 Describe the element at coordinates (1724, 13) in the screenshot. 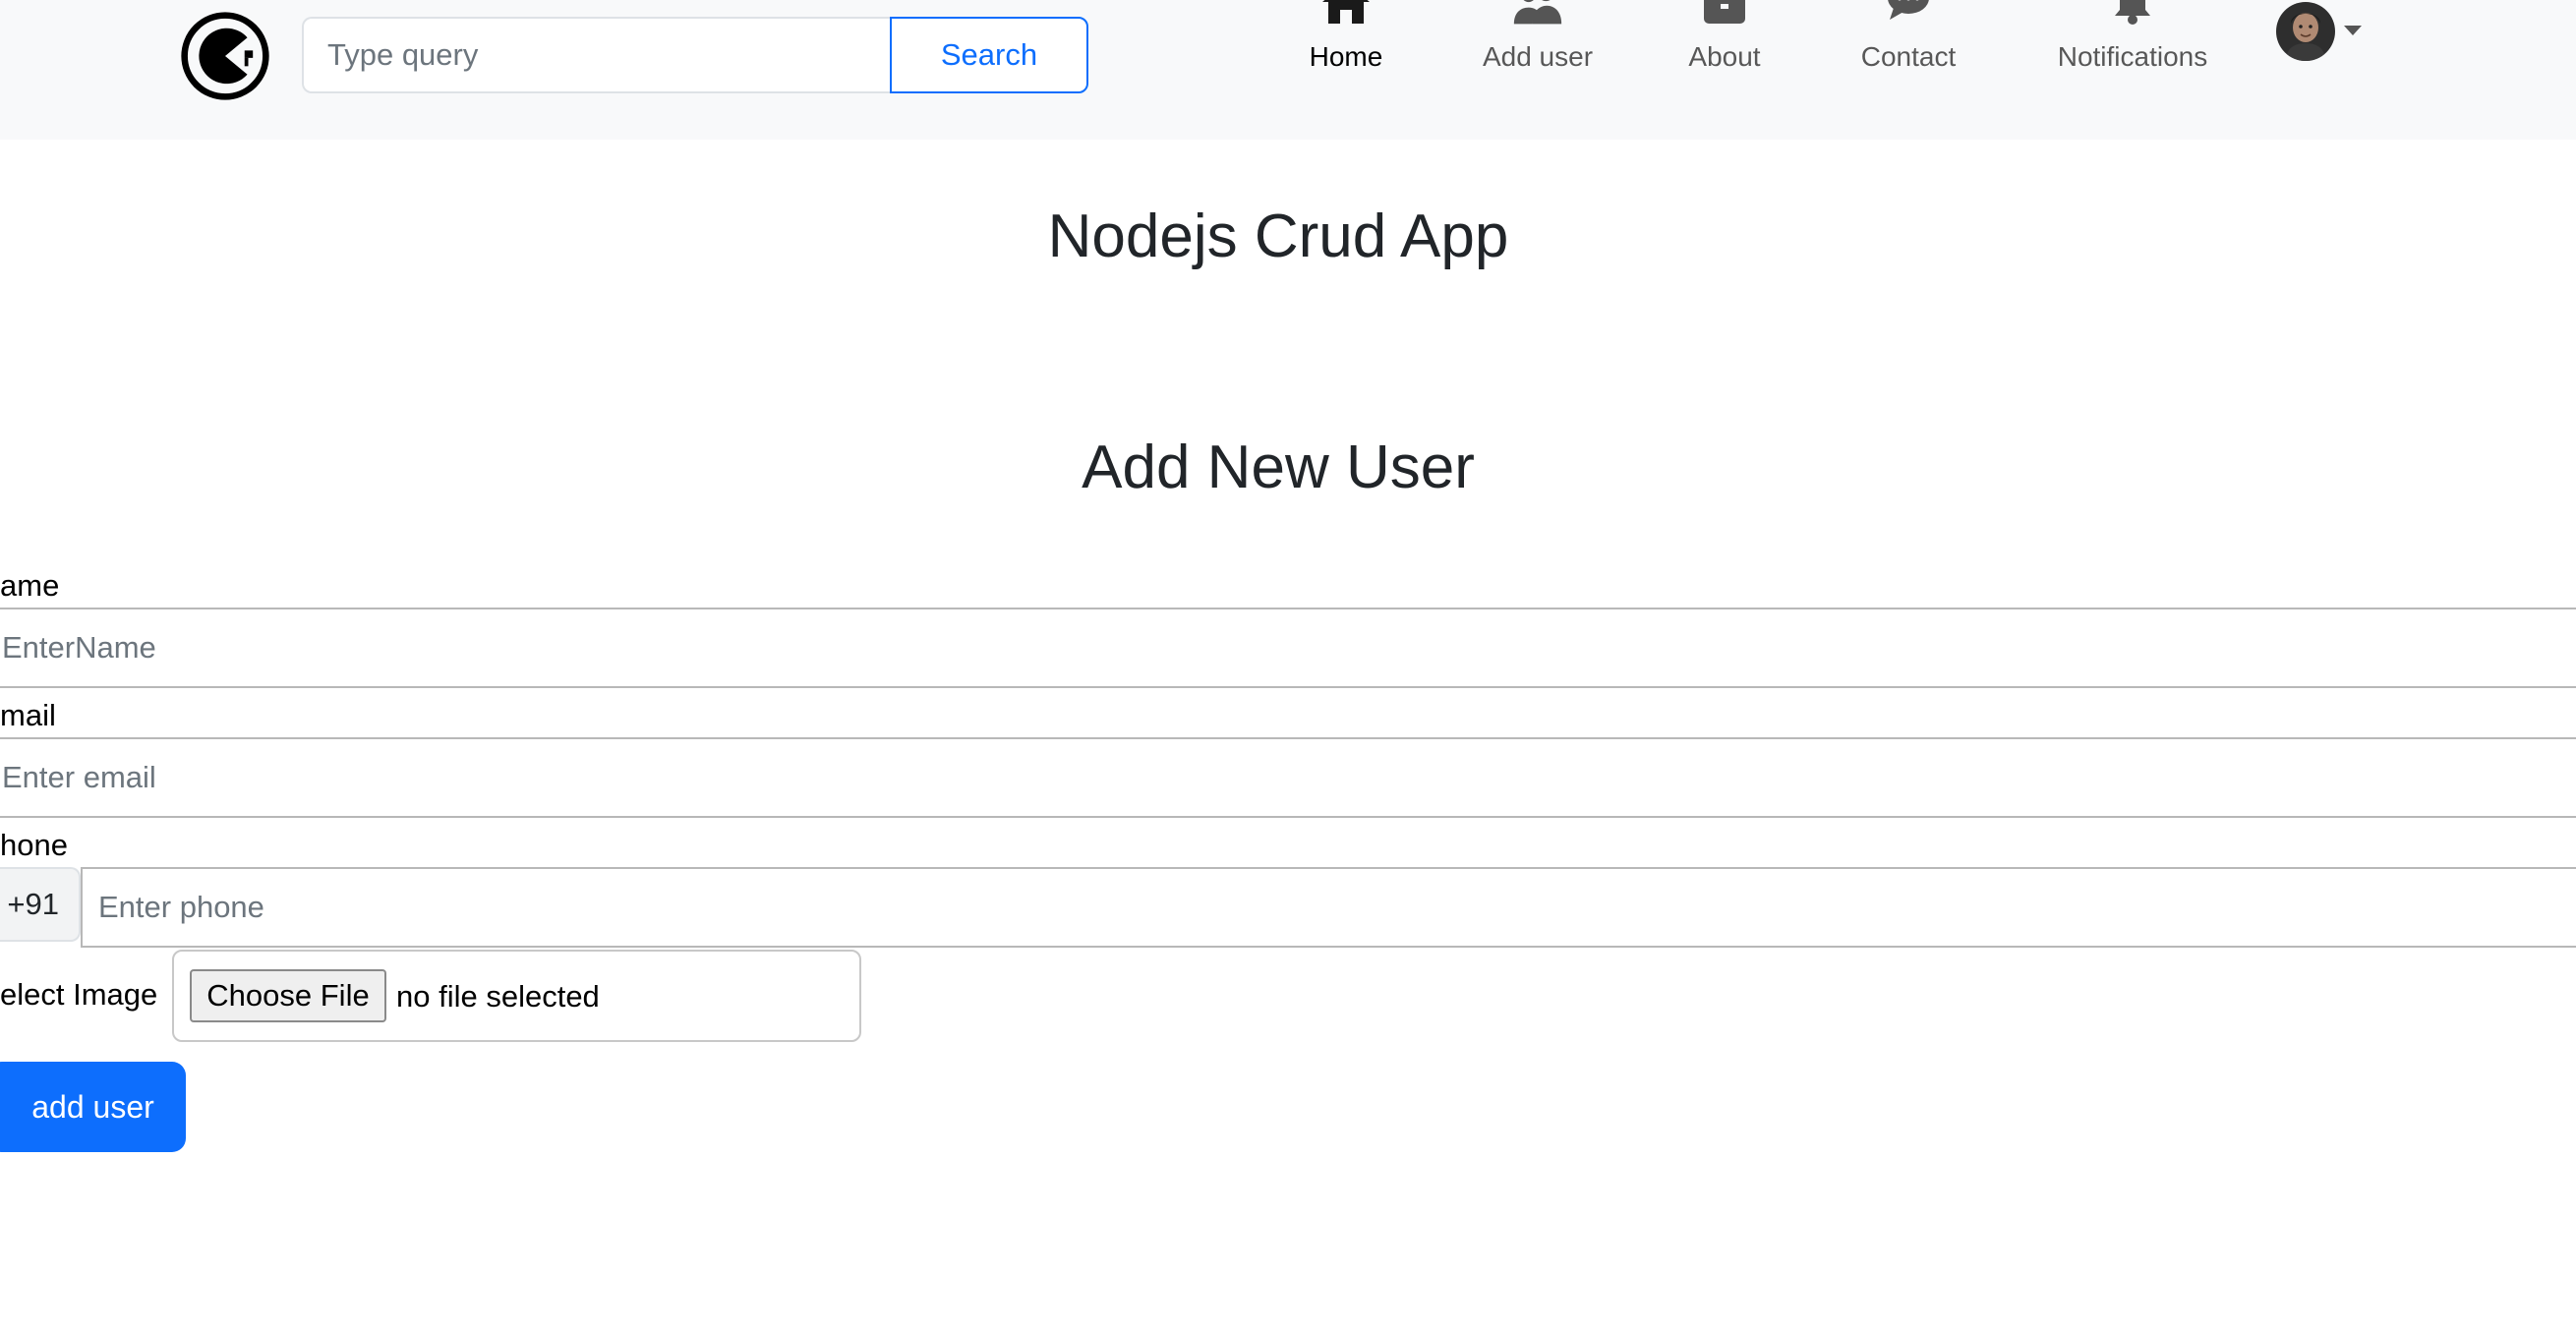

I see `briefcase-icon` at that location.